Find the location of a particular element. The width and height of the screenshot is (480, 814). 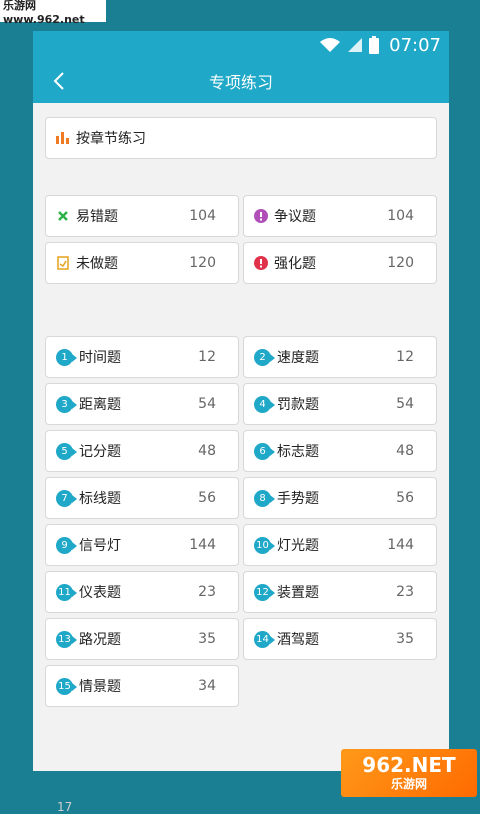

number-badge-icon: 2 is located at coordinates (264, 357).